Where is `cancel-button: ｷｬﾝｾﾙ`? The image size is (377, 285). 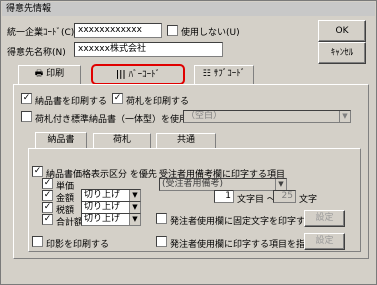
cancel-button: ｷｬﾝｾﾙ is located at coordinates (342, 53).